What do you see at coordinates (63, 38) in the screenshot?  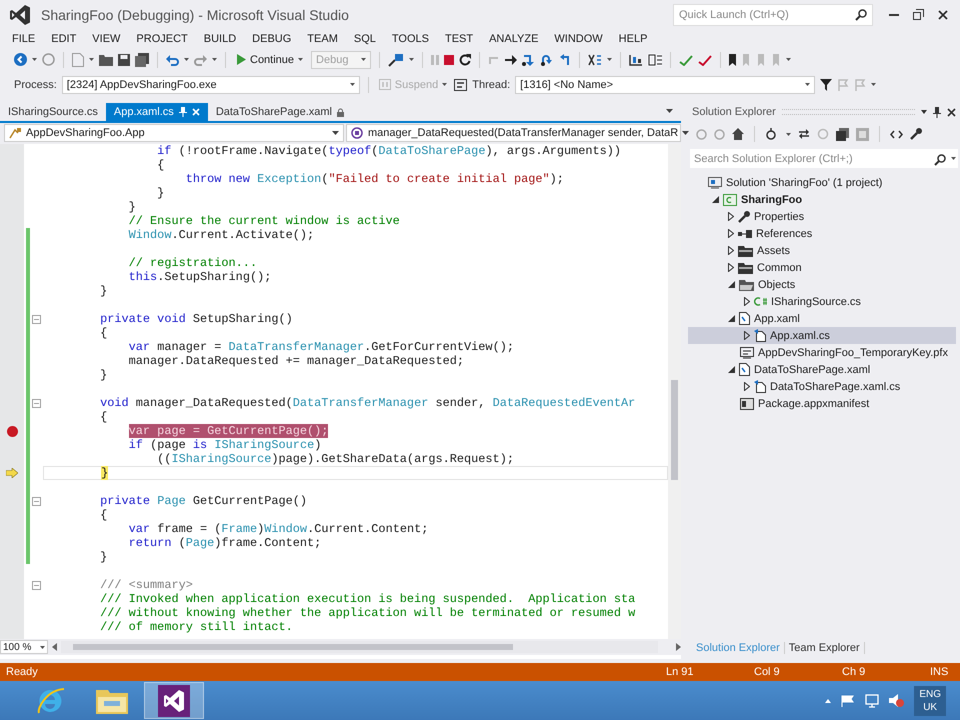 I see `menu-item: EDIT` at bounding box center [63, 38].